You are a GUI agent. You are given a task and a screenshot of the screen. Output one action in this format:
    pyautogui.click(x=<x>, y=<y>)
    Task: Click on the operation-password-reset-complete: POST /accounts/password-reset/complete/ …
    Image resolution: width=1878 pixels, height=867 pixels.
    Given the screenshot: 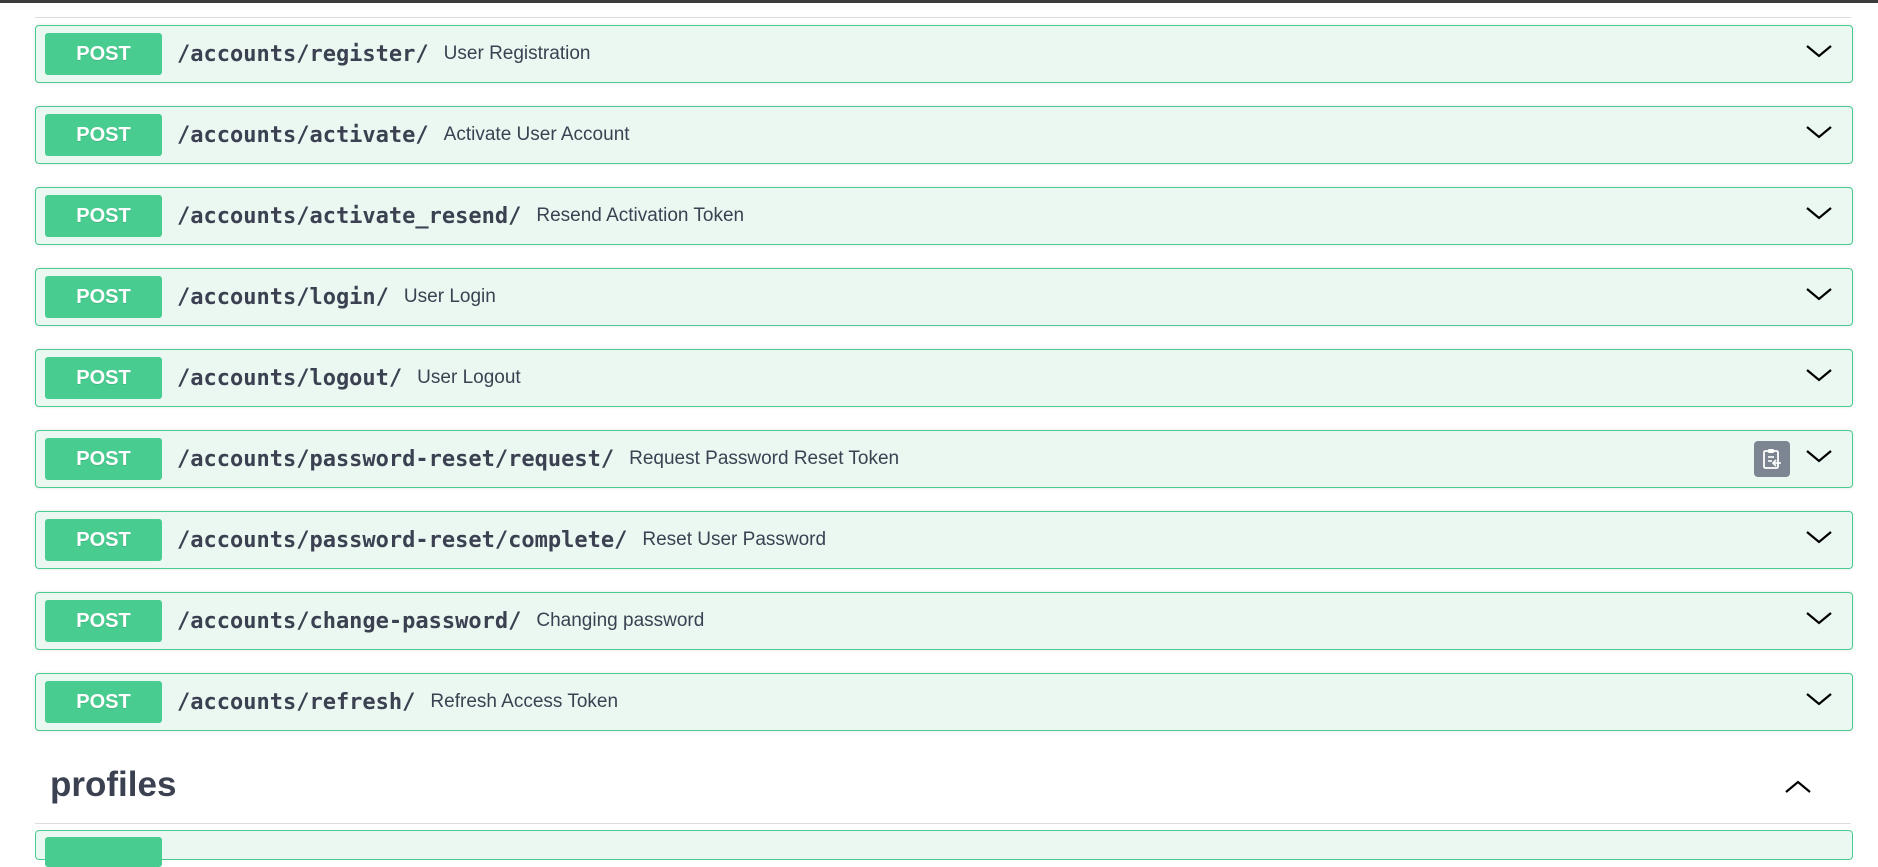 What is the action you would take?
    pyautogui.click(x=944, y=540)
    